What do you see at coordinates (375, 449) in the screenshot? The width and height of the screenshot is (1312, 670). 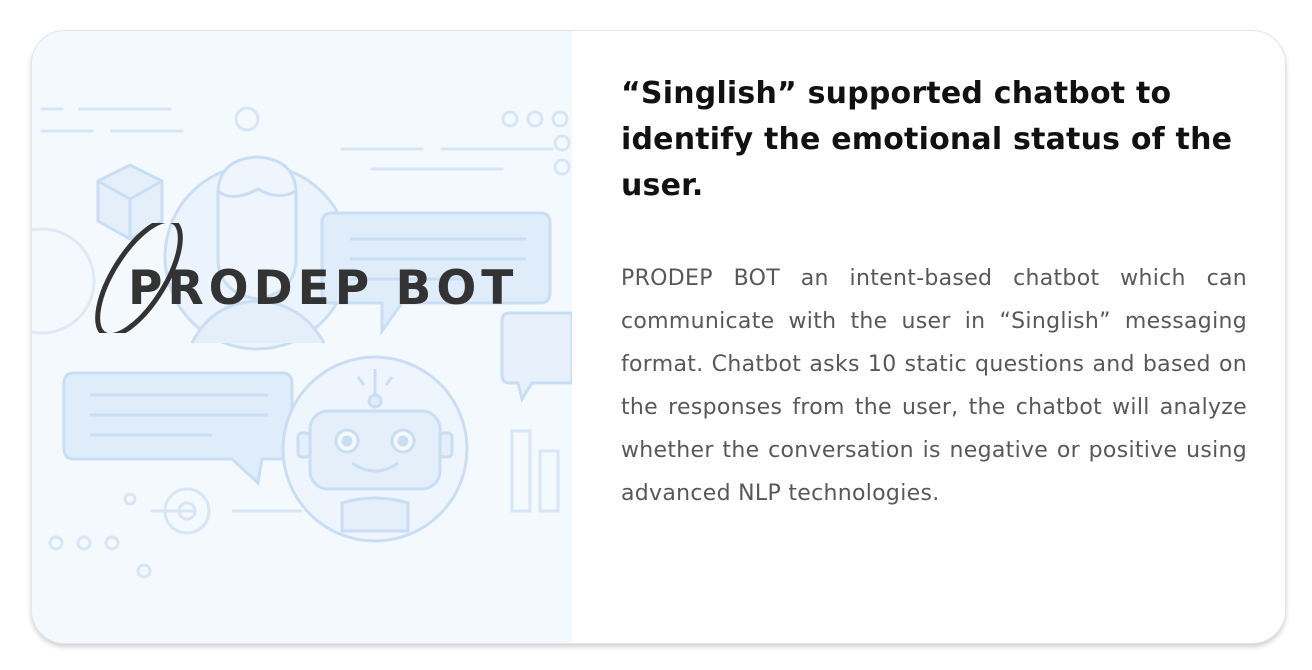 I see `robot-avatar-icon` at bounding box center [375, 449].